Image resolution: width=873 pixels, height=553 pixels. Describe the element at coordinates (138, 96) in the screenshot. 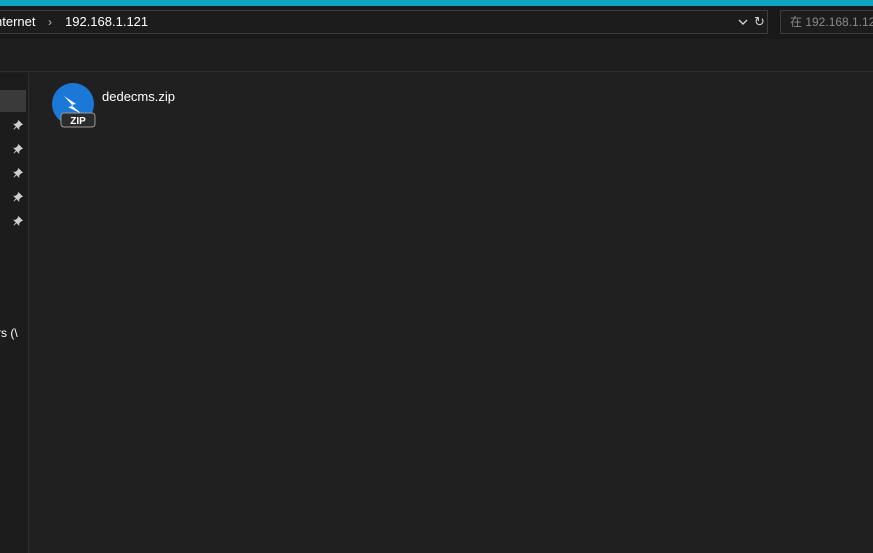

I see `file-name: dedecms.zip` at that location.